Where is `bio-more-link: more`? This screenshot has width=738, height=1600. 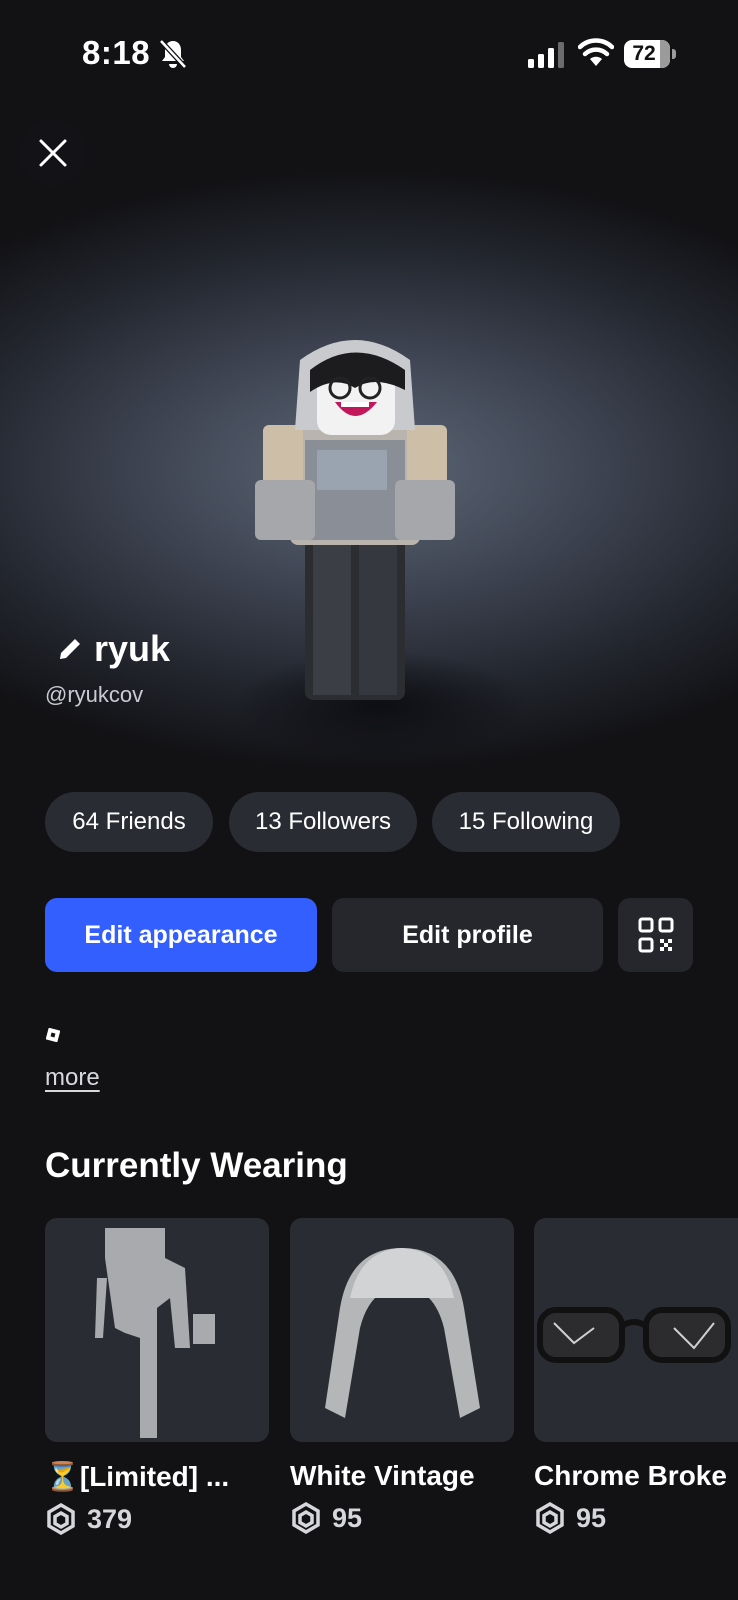
bio-more-link: more is located at coordinates (72, 1078).